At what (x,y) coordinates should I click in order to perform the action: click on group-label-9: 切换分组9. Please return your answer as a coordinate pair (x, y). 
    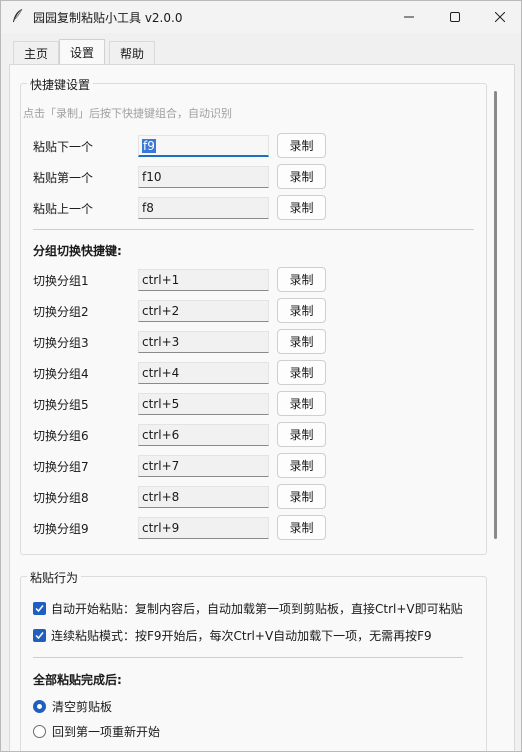
    Looking at the image, I should click on (61, 529).